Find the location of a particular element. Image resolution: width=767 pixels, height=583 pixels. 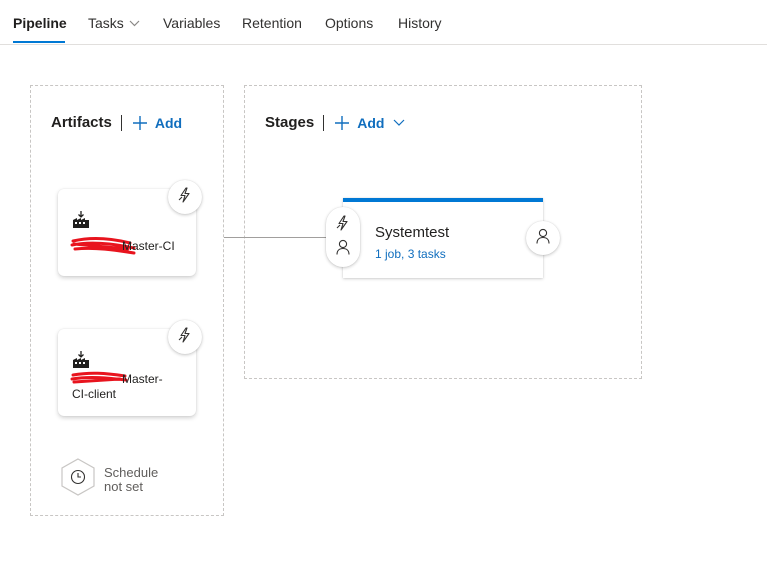

tab-history: History is located at coordinates (420, 23).